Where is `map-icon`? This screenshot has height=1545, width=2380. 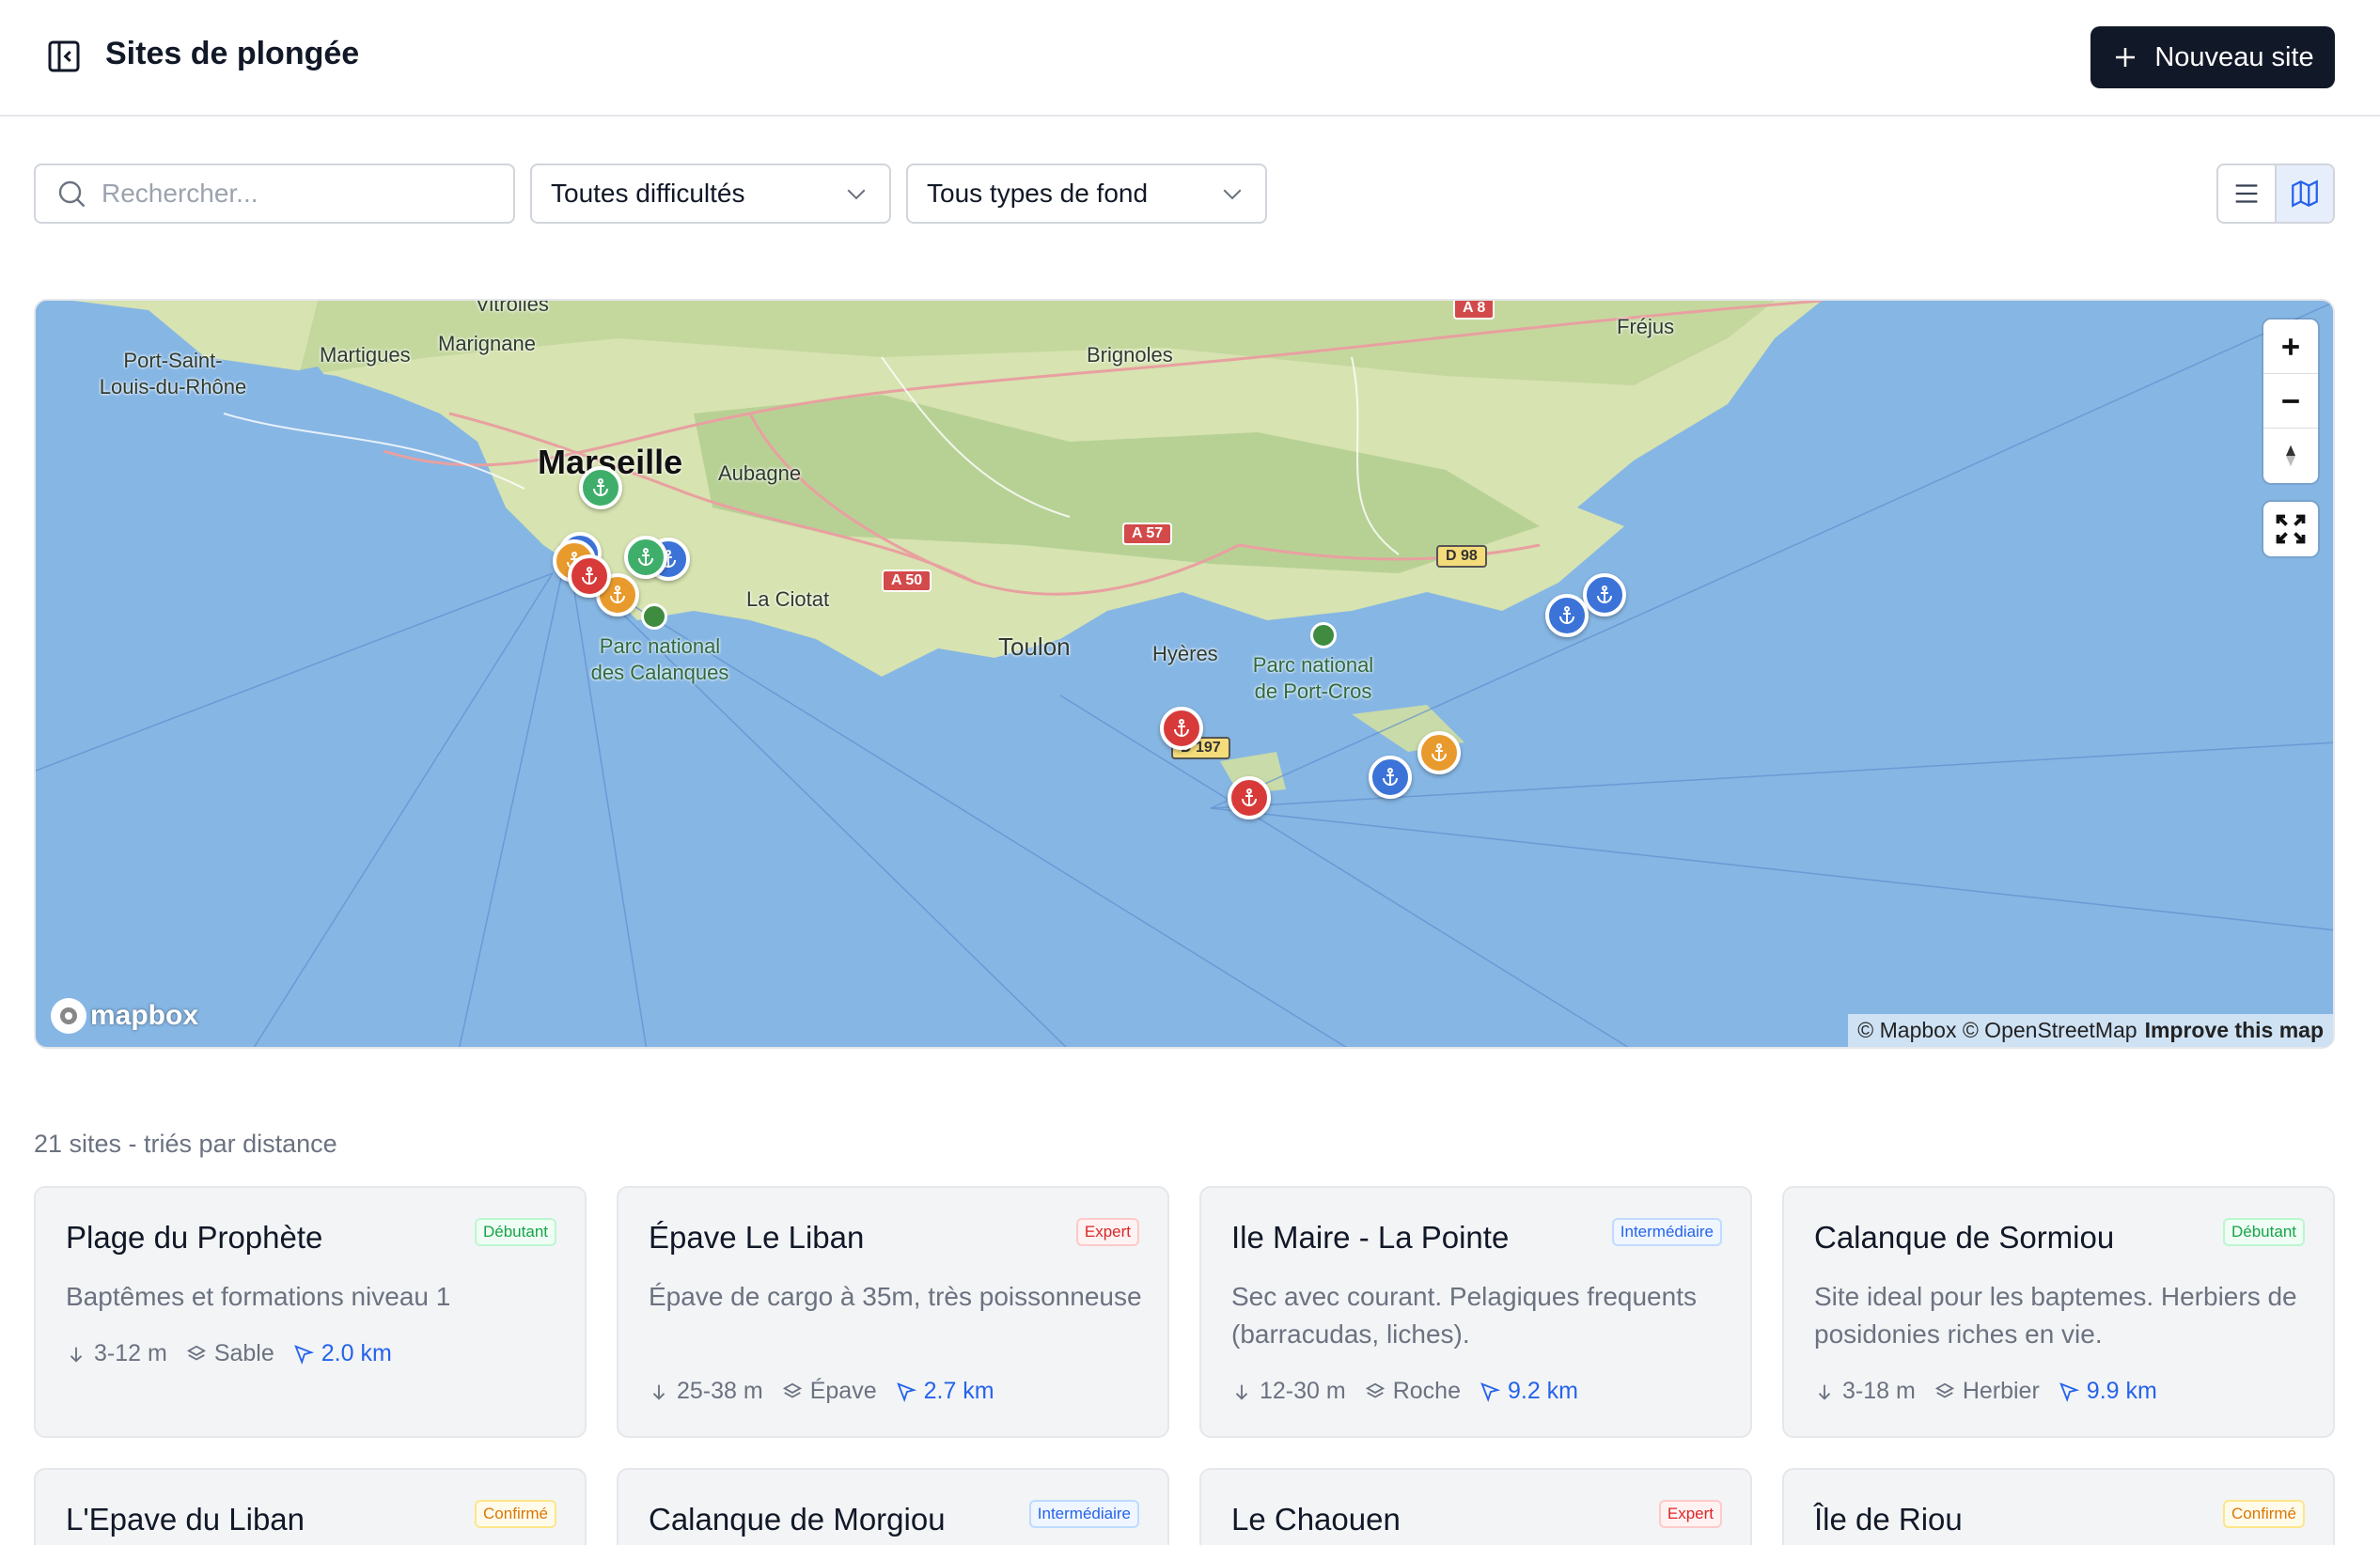 map-icon is located at coordinates (2305, 193).